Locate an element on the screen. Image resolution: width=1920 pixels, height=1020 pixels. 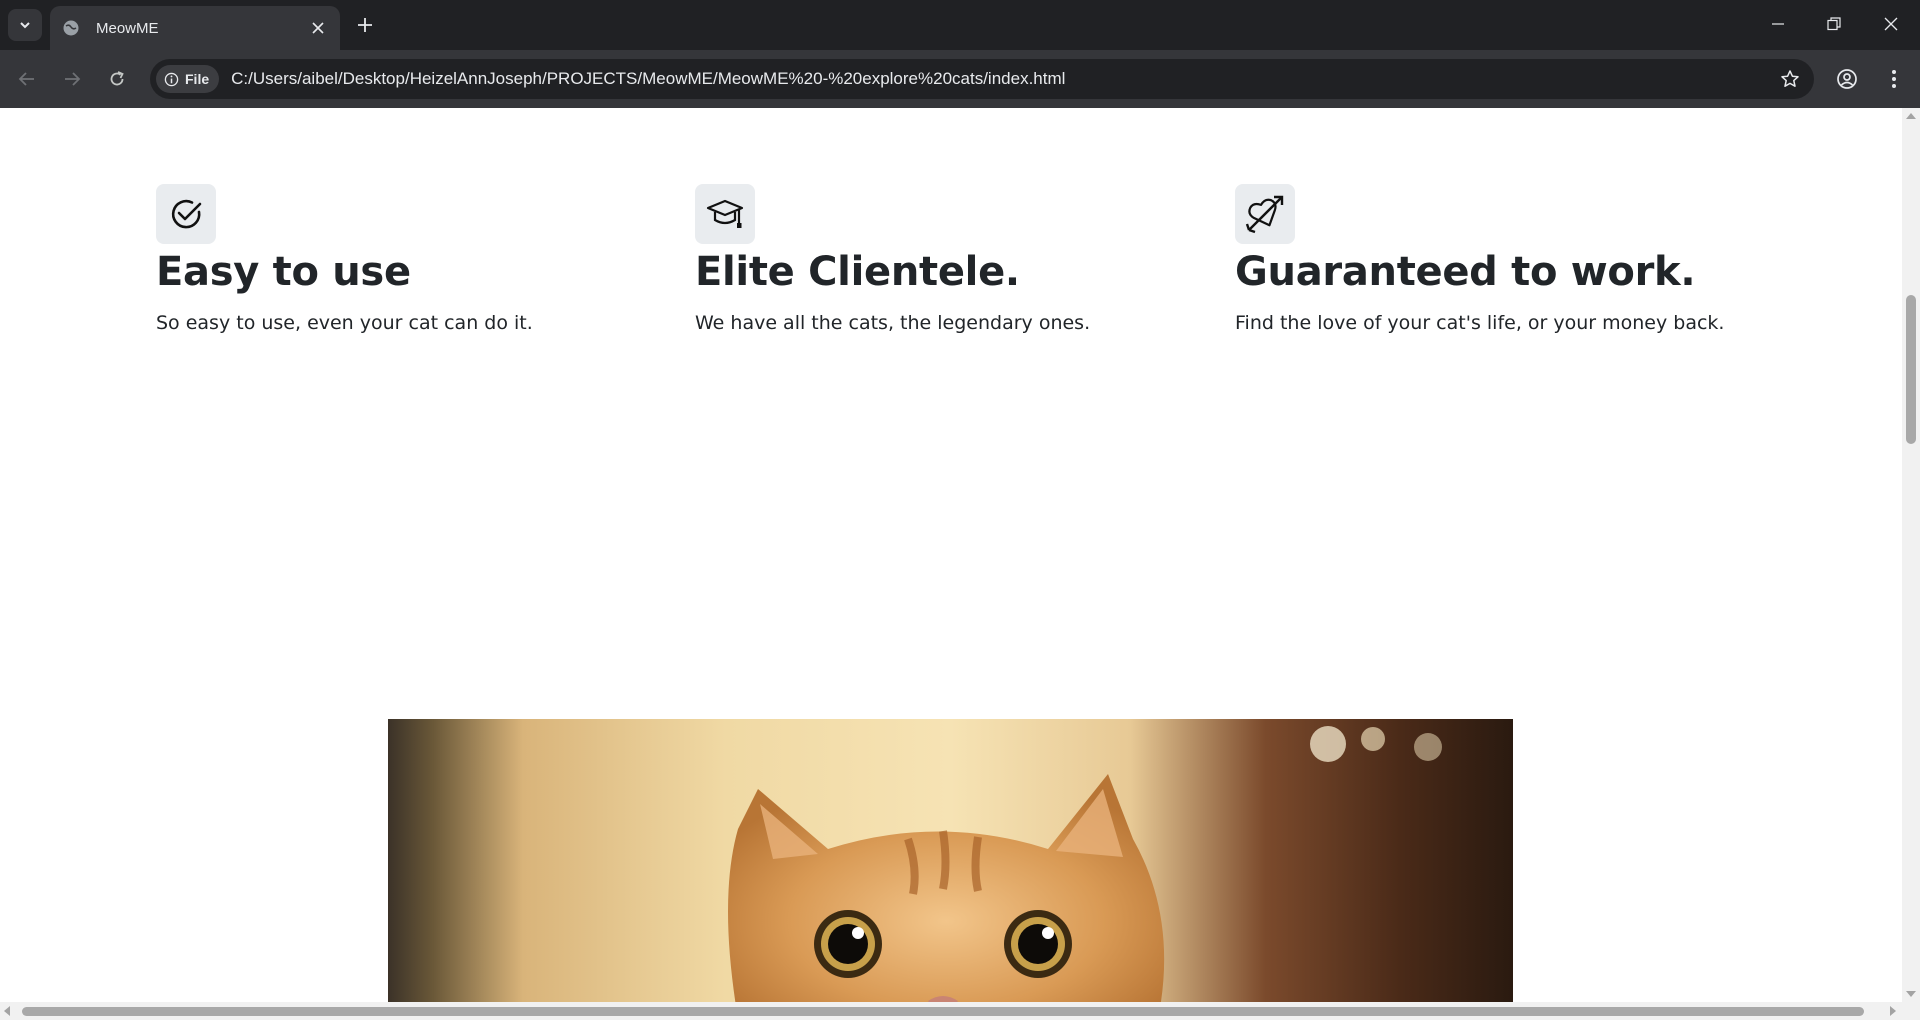
forward-button is located at coordinates (72, 79).